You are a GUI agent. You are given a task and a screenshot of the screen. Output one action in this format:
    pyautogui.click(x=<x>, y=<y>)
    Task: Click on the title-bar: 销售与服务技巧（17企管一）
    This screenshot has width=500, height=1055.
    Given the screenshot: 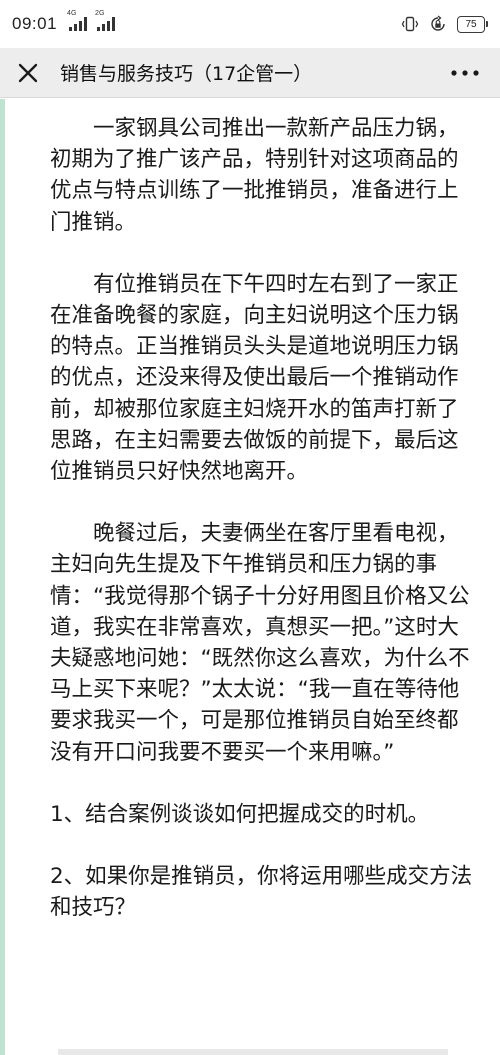 What is the action you would take?
    pyautogui.click(x=250, y=73)
    